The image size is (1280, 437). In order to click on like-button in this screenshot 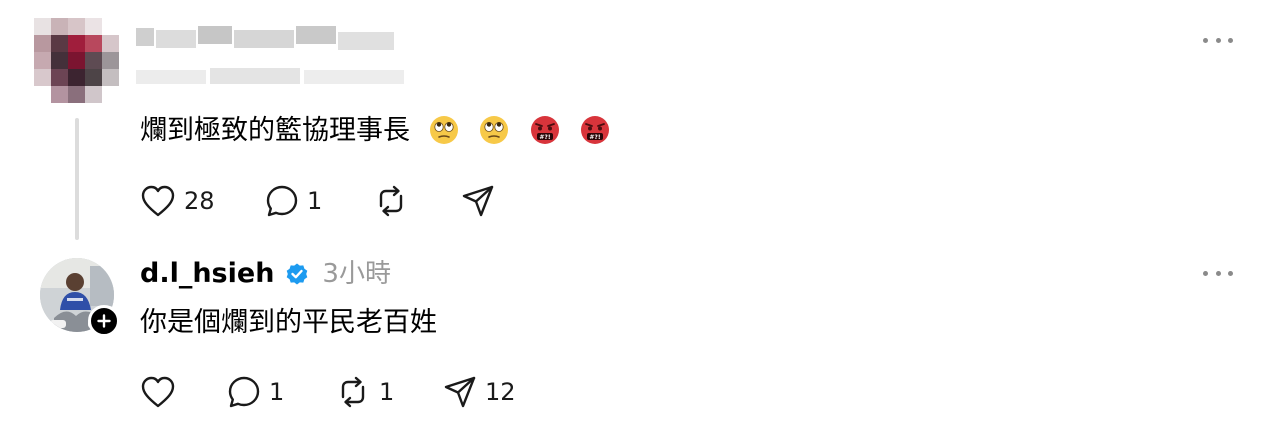, I will do `click(162, 392)`.